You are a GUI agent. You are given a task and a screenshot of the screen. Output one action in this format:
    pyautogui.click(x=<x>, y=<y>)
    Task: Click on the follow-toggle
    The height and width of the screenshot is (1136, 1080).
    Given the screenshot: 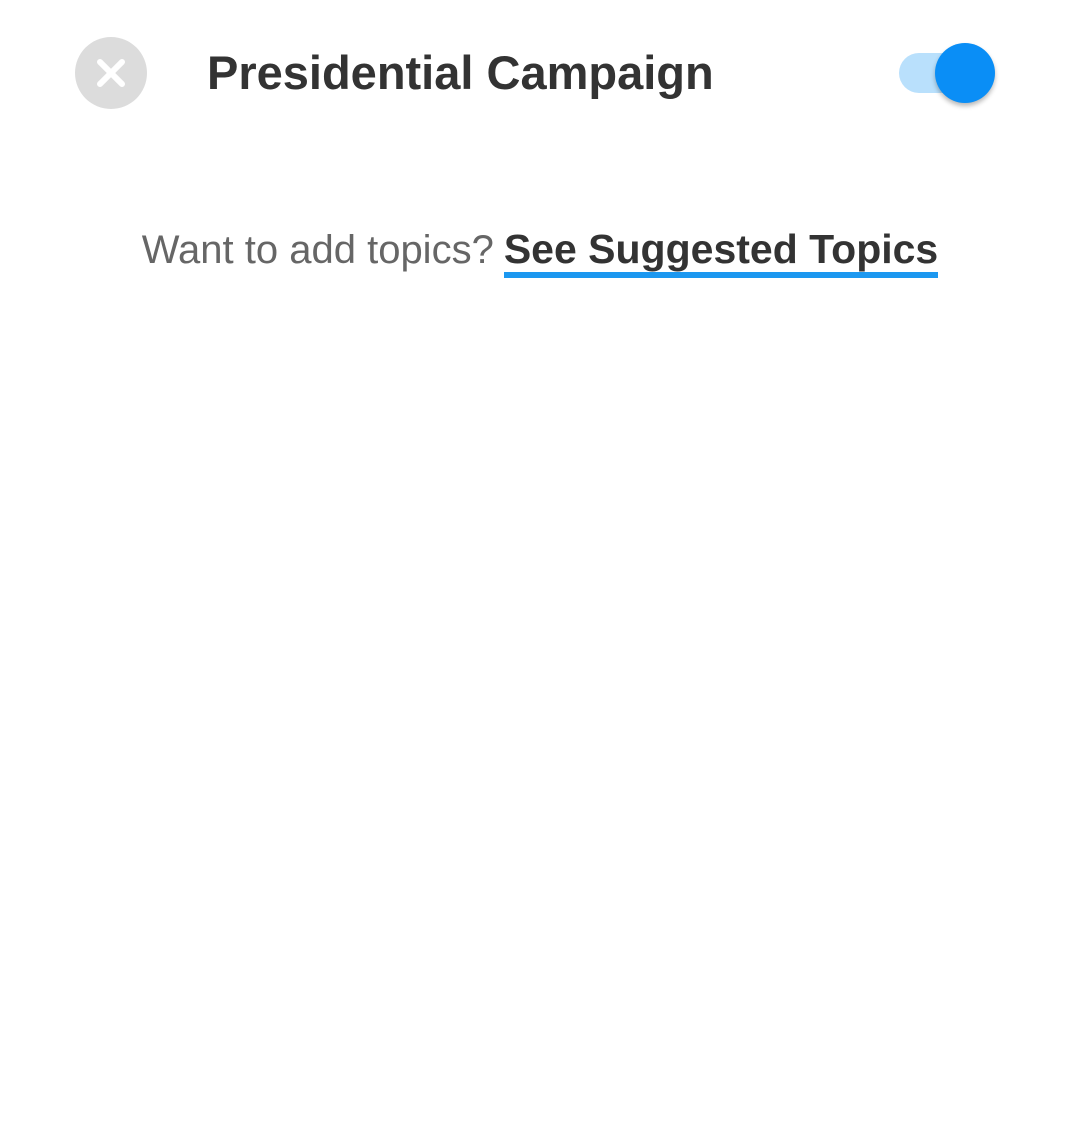 What is the action you would take?
    pyautogui.click(x=947, y=73)
    